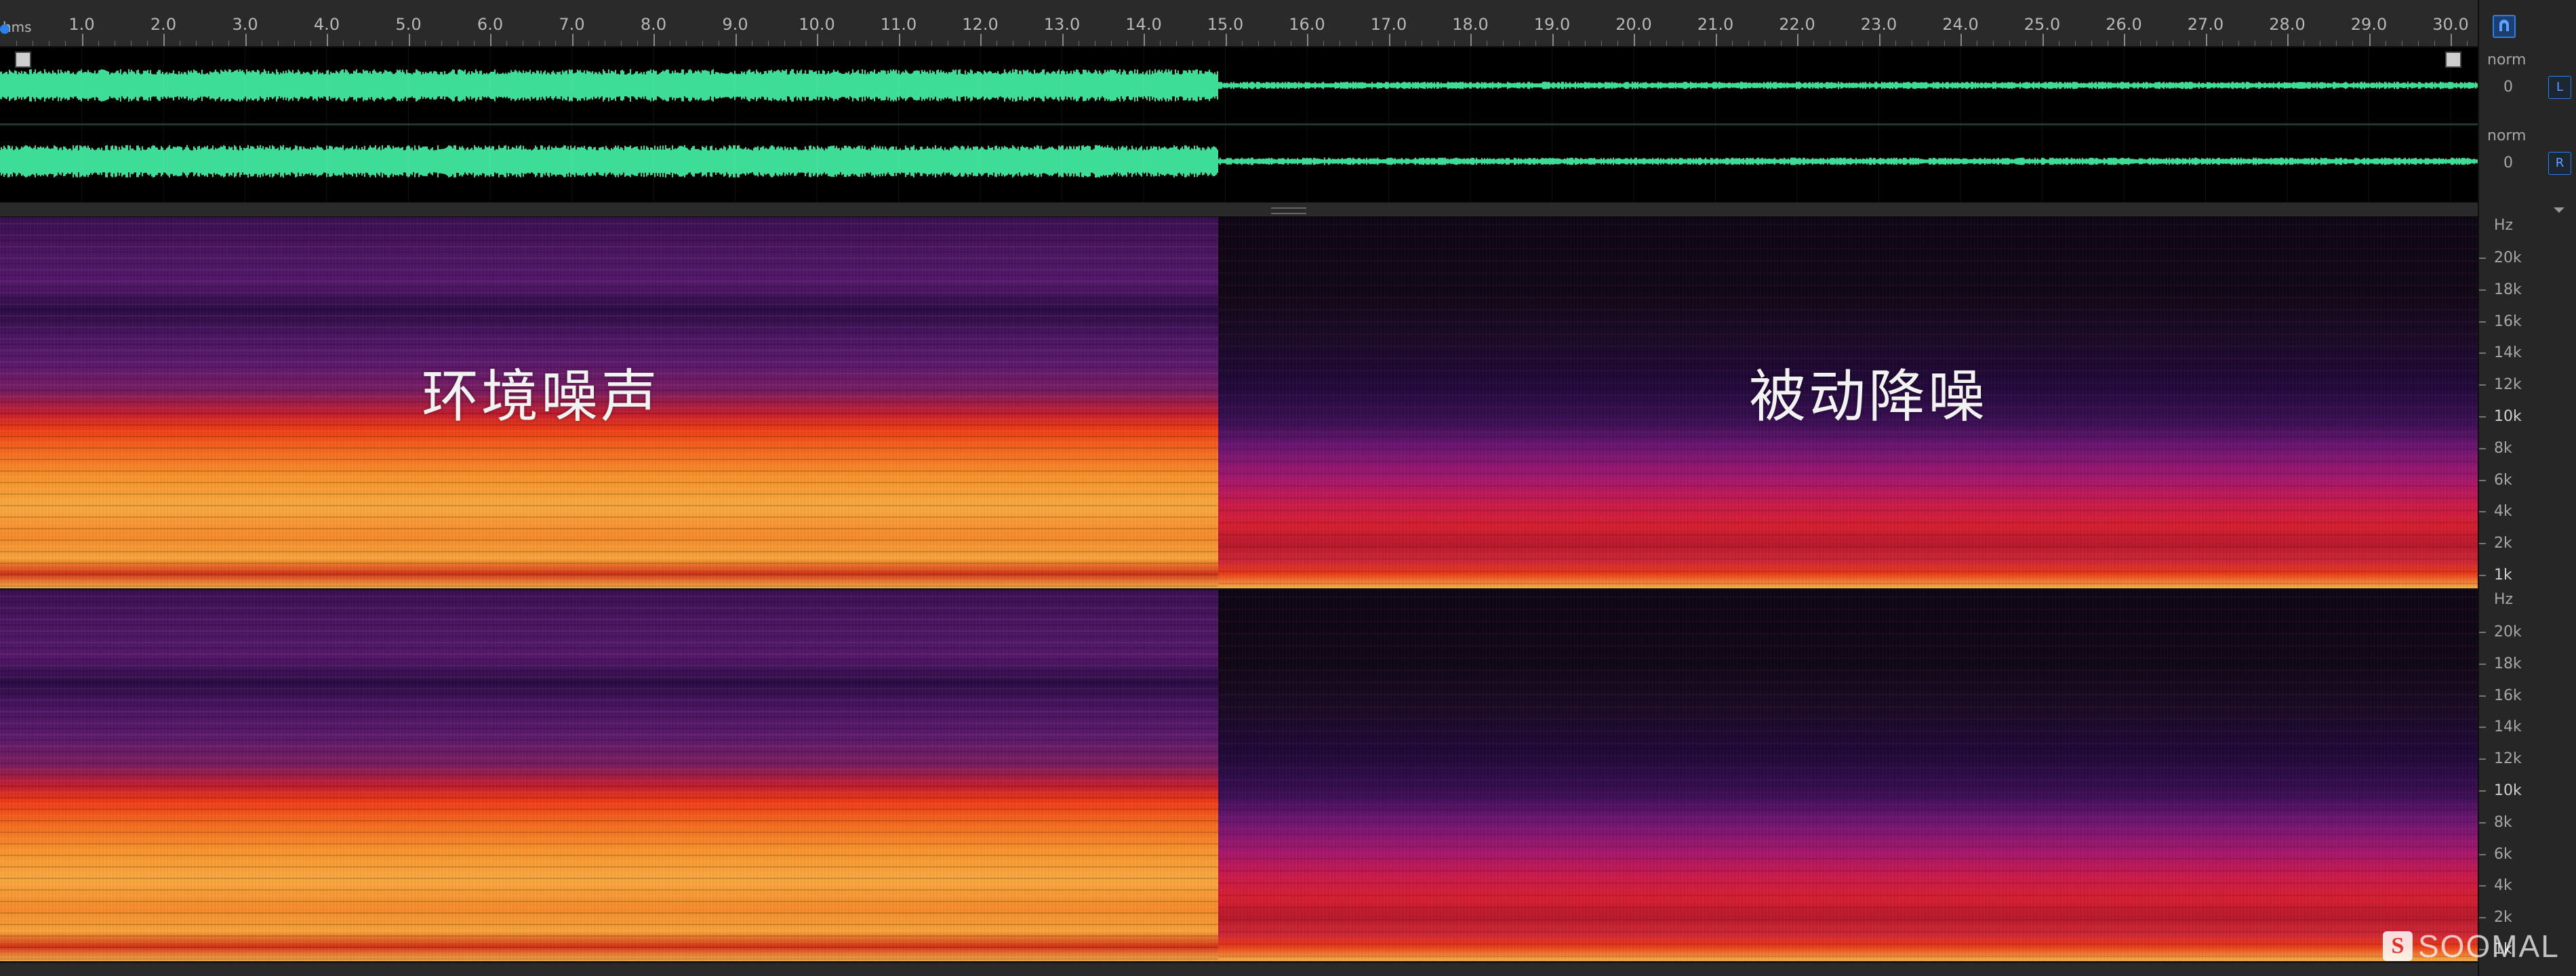 This screenshot has width=2576, height=976. Describe the element at coordinates (1239, 210) in the screenshot. I see `view-splitter` at that location.